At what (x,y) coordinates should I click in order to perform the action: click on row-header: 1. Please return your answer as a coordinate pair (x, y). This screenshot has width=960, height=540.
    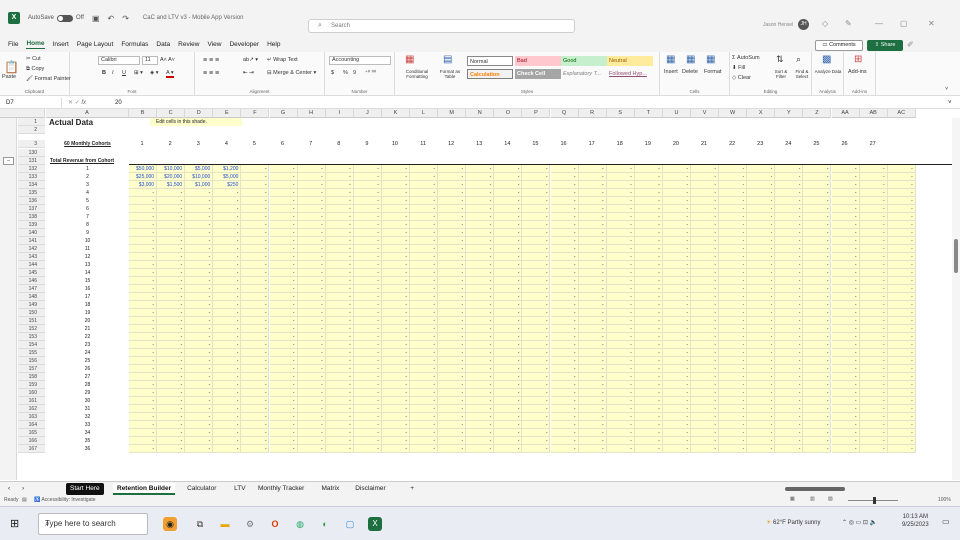
    Looking at the image, I should click on (31, 122).